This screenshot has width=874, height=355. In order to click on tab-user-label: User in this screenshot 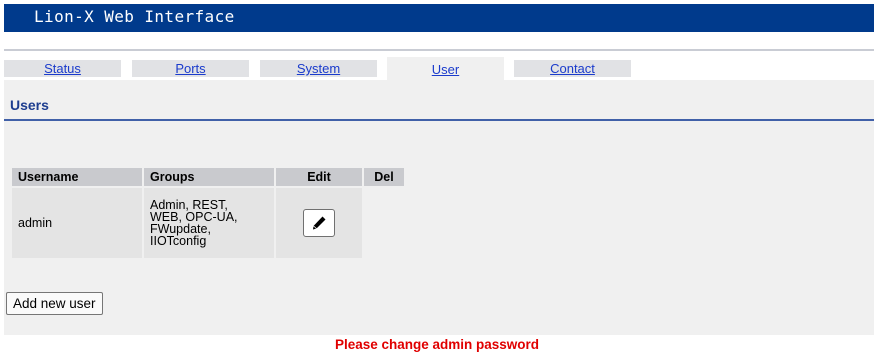, I will do `click(445, 69)`.